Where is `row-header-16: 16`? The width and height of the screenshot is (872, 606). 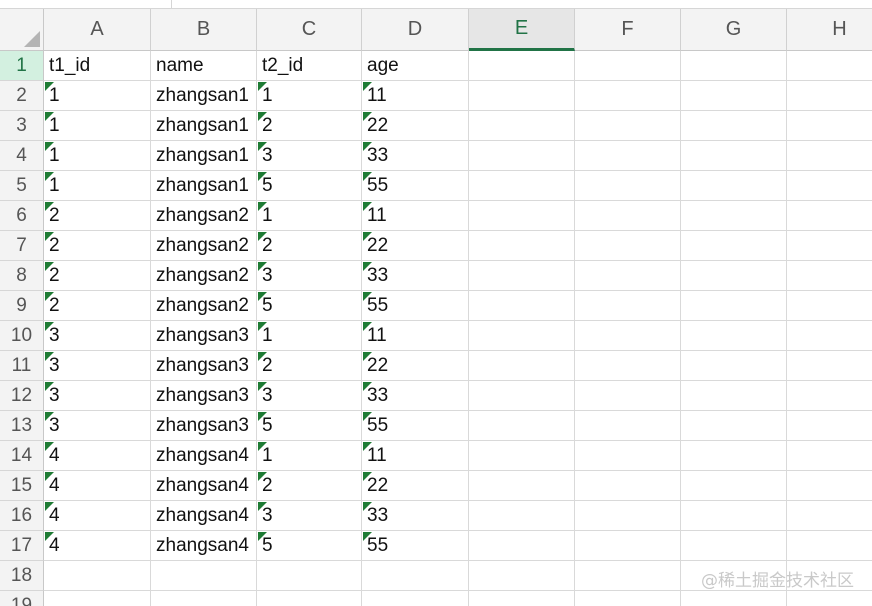 row-header-16: 16 is located at coordinates (22, 516).